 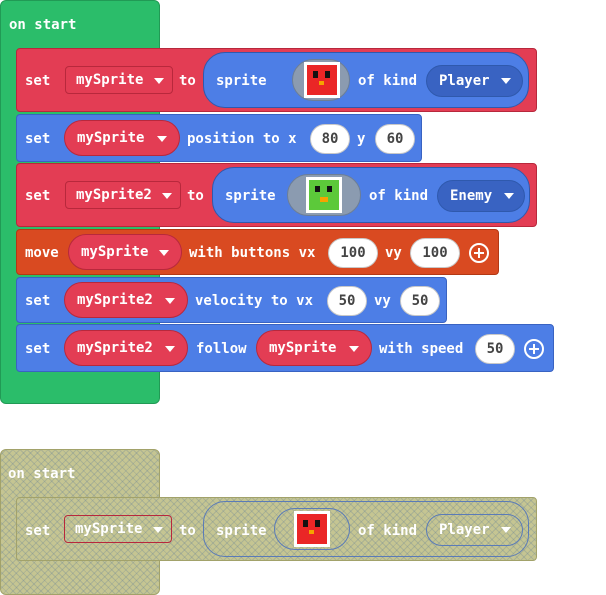 What do you see at coordinates (395, 139) in the screenshot?
I see `y-input: 60` at bounding box center [395, 139].